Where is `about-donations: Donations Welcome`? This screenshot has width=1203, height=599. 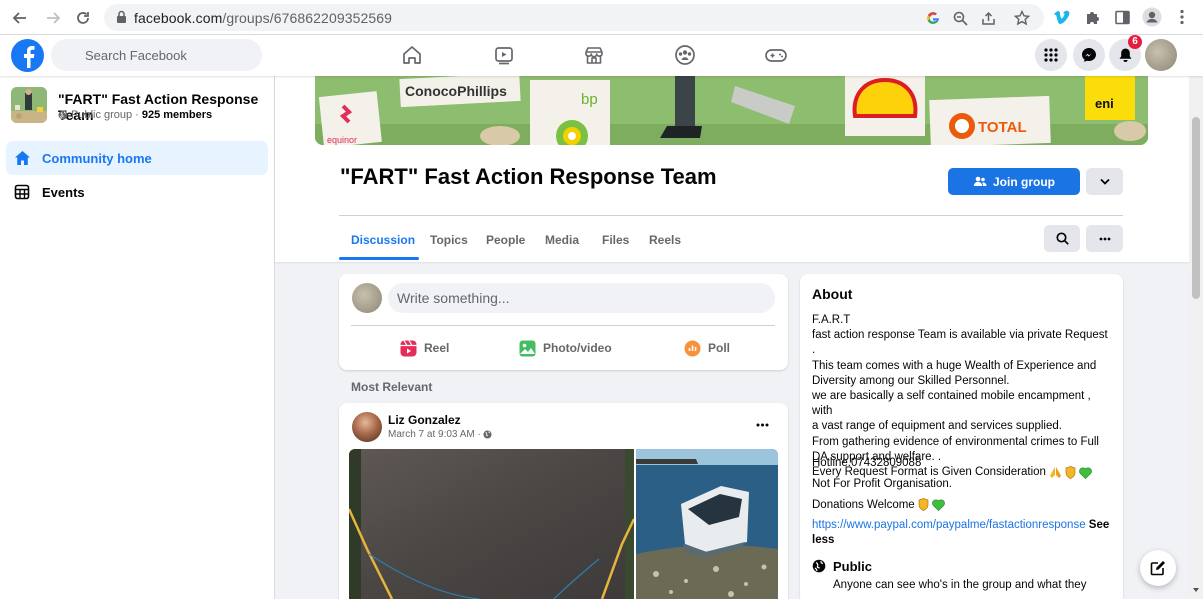
about-donations: Donations Welcome is located at coordinates (878, 504).